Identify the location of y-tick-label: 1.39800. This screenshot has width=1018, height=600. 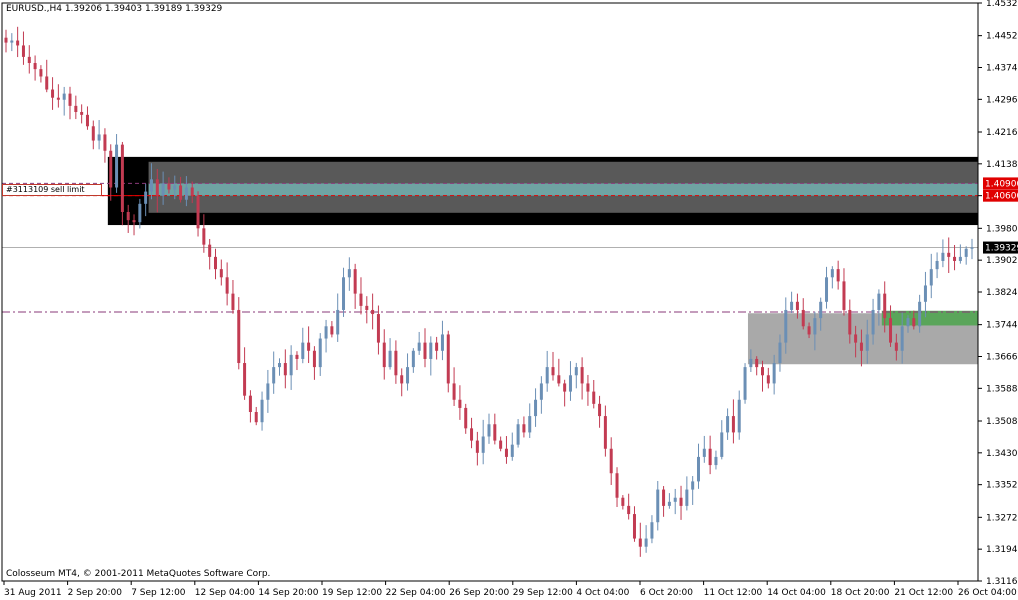
(1002, 229).